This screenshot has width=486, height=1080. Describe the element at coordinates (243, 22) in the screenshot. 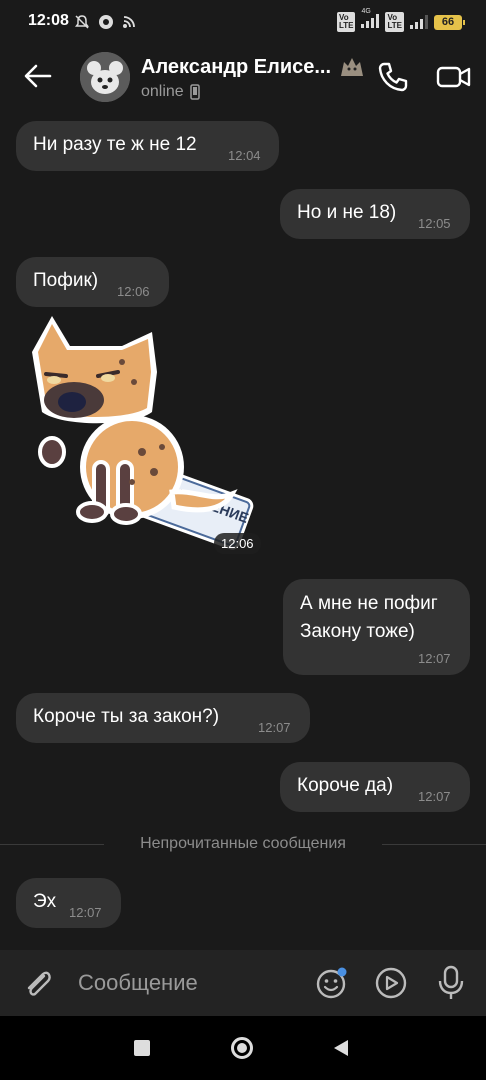

I see `status-bar: 12:08 Vo LTE 4G Vo LTE 66` at that location.